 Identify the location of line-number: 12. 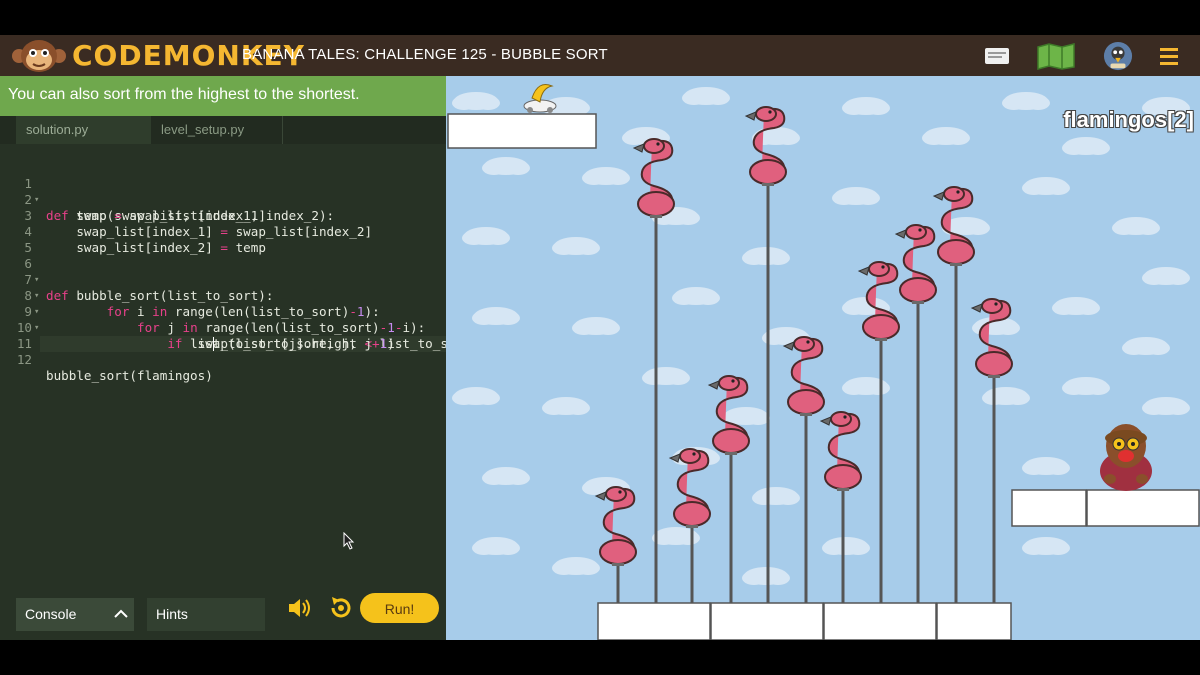
(24, 359).